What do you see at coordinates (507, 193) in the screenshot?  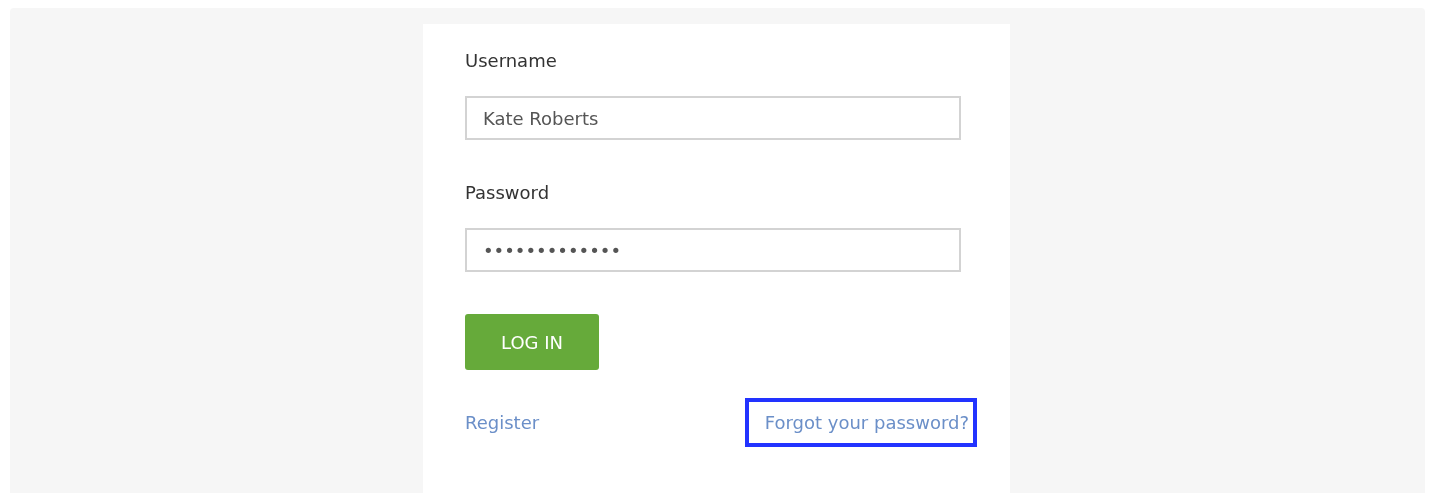 I see `field-label: Password` at bounding box center [507, 193].